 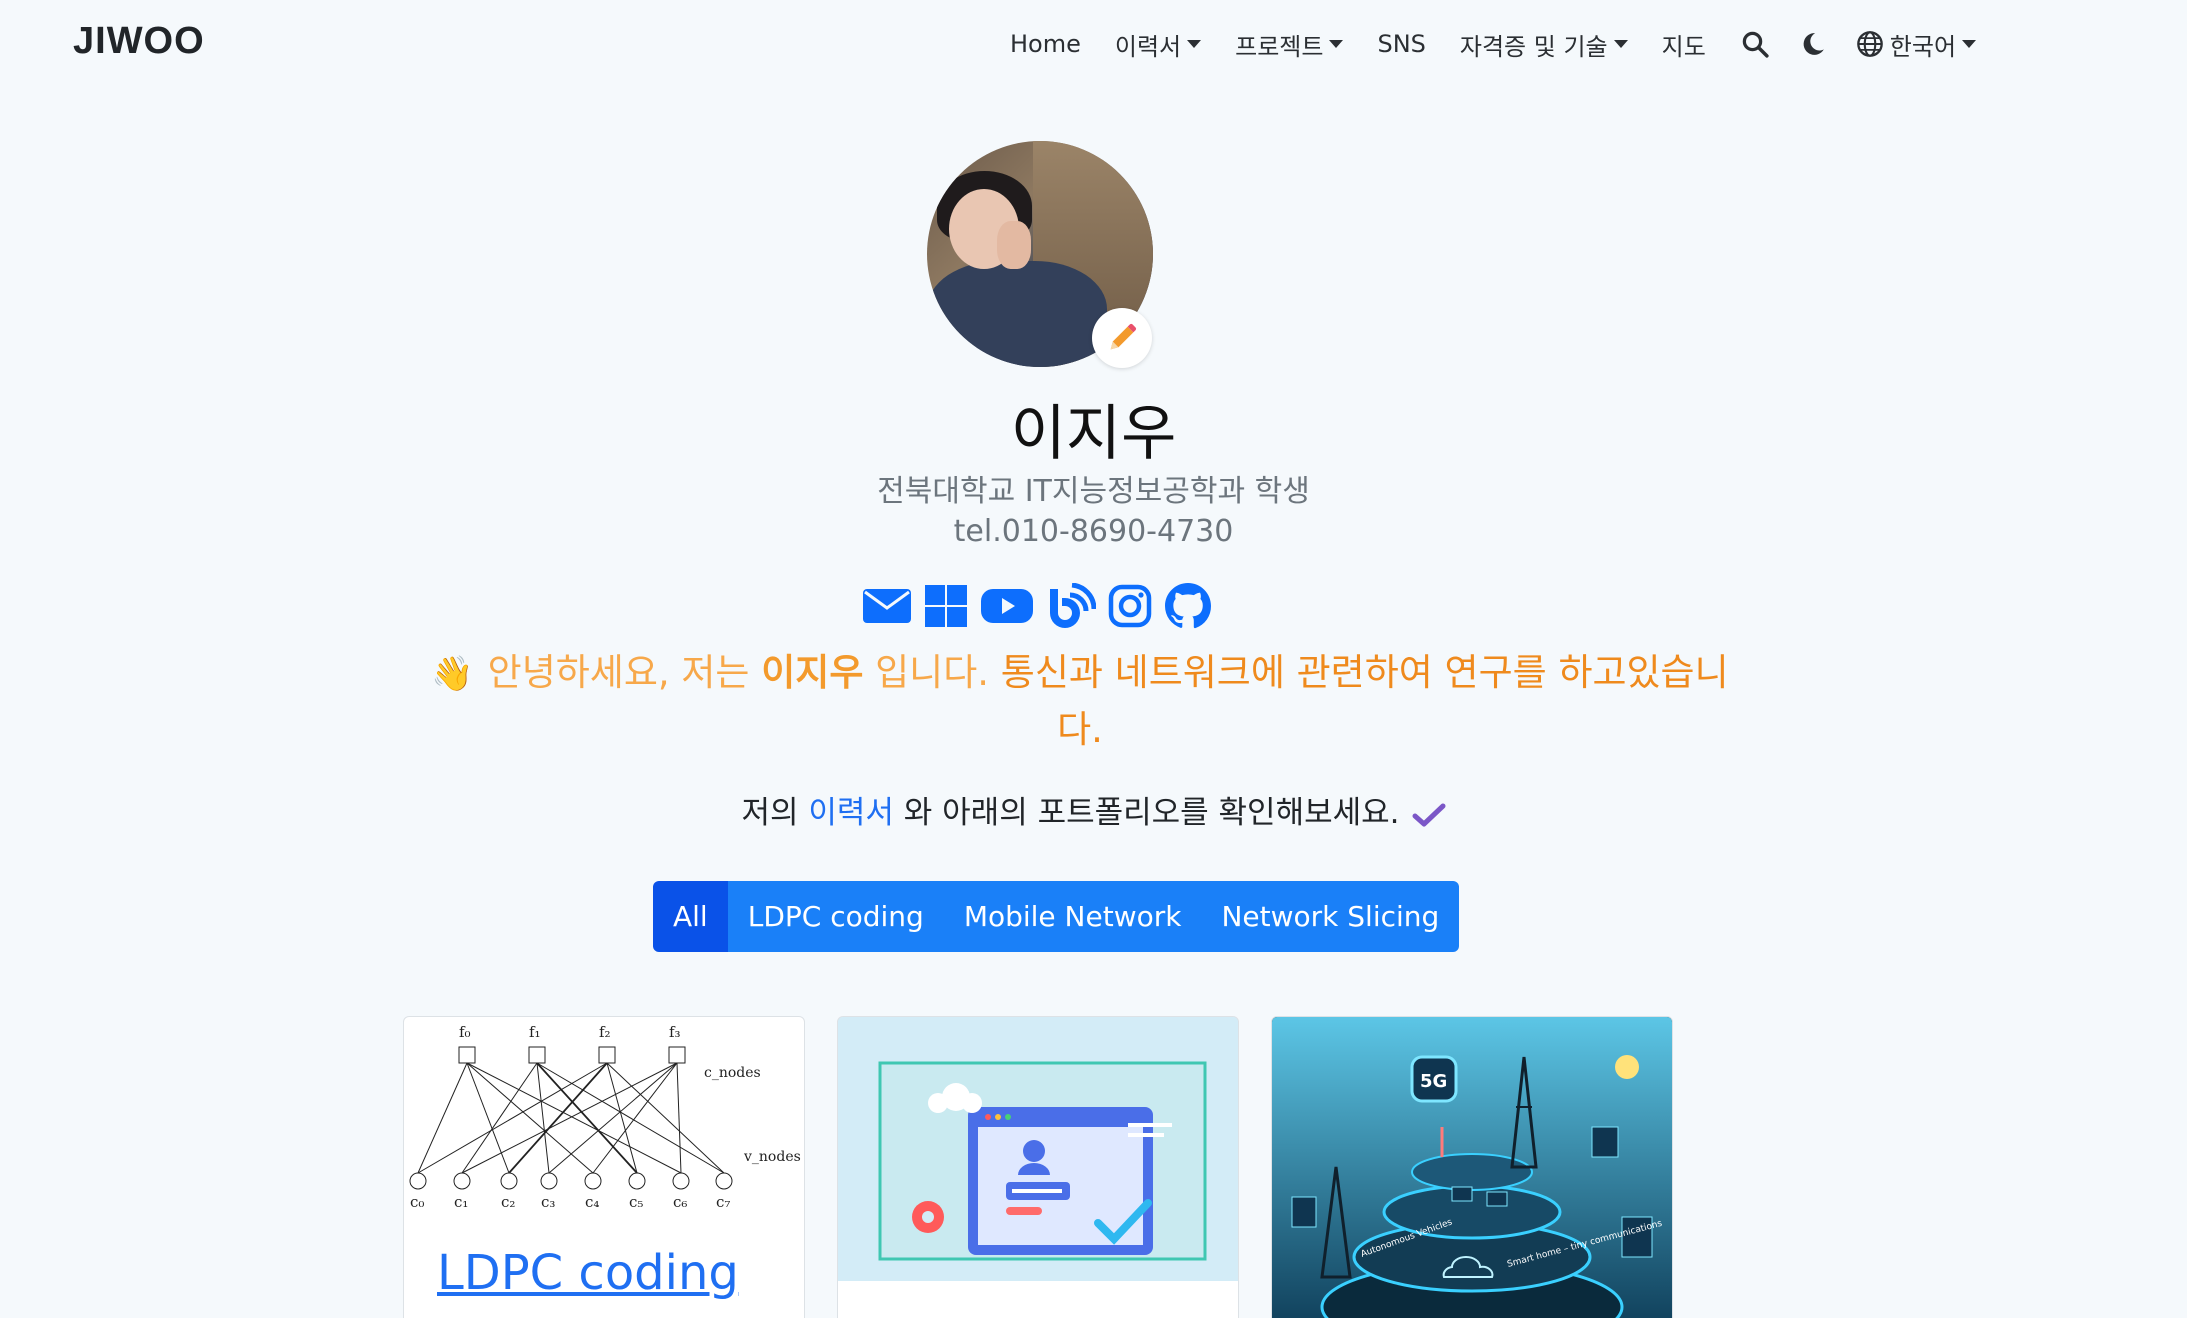 What do you see at coordinates (1040, 254) in the screenshot?
I see `profile-avatar-wrapper` at bounding box center [1040, 254].